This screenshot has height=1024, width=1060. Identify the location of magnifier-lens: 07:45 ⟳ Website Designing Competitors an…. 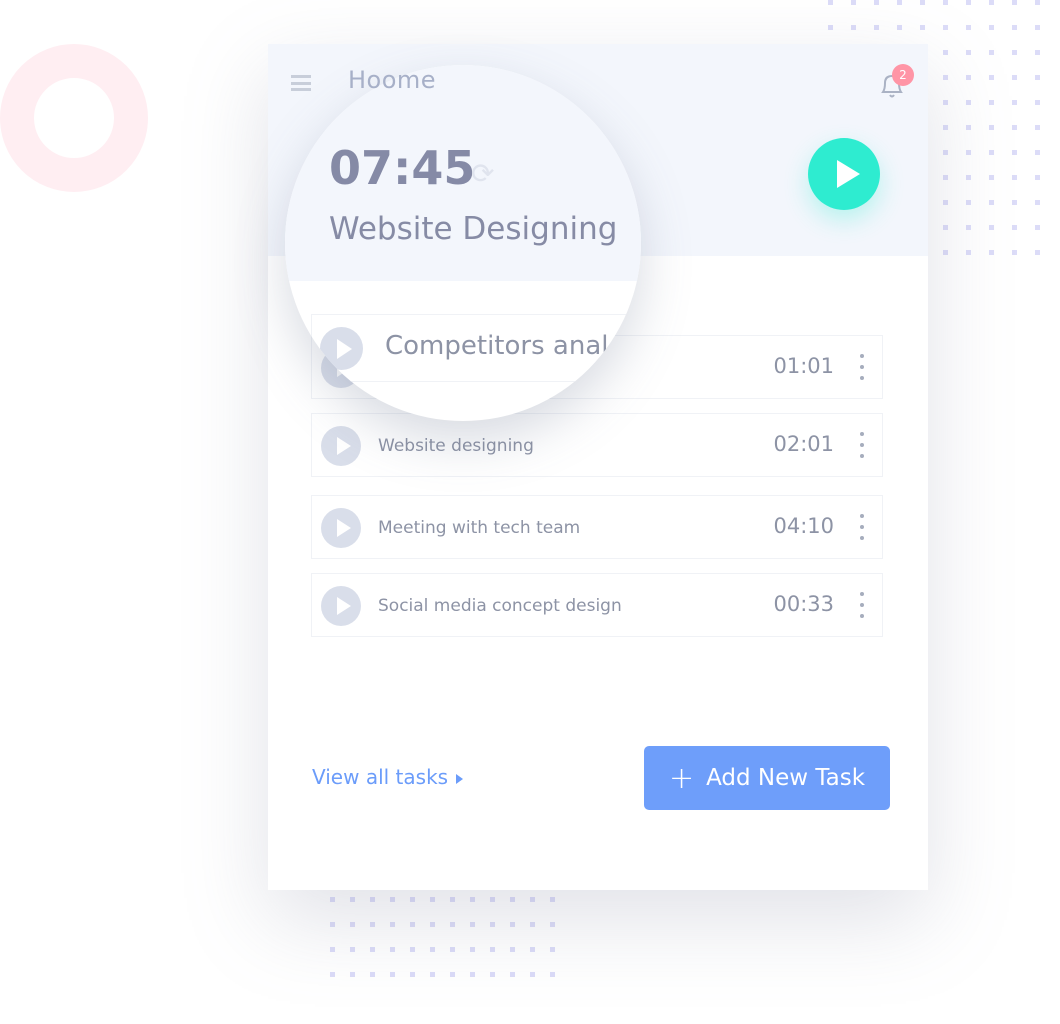
(463, 243).